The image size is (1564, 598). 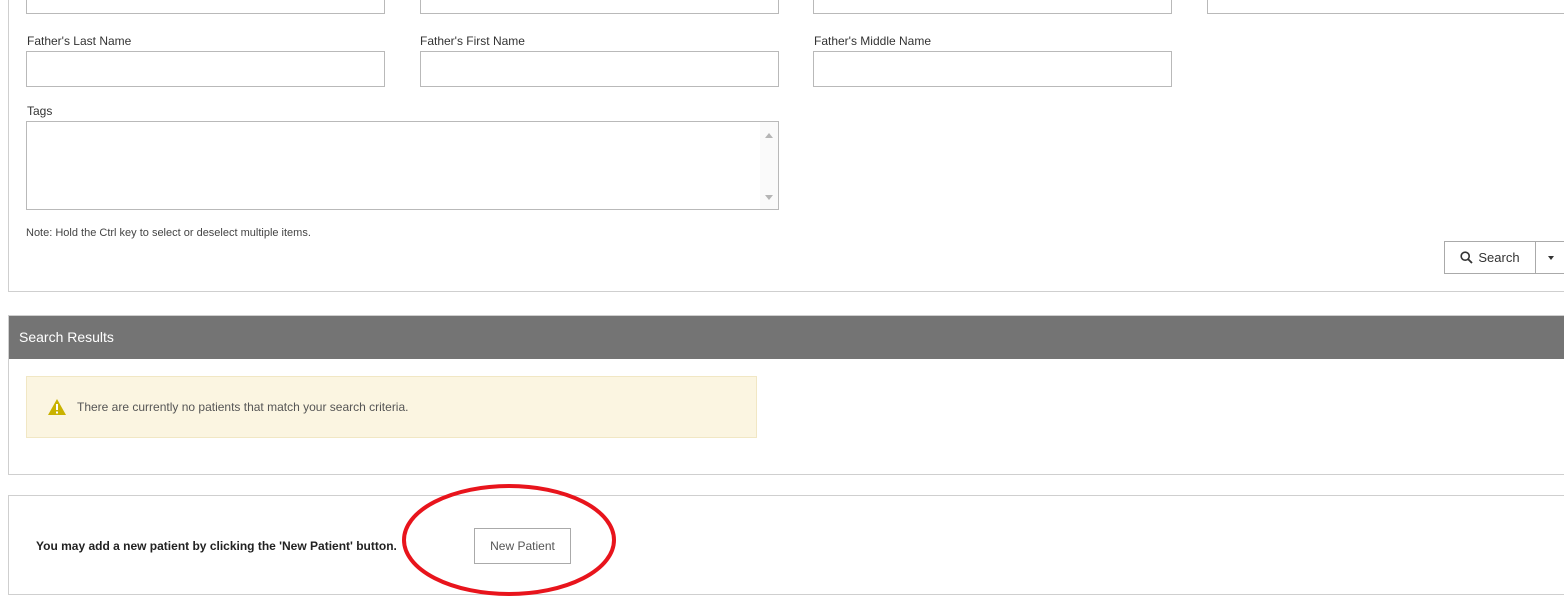 What do you see at coordinates (472, 41) in the screenshot?
I see `fathers-first-name-label: Father's First Name` at bounding box center [472, 41].